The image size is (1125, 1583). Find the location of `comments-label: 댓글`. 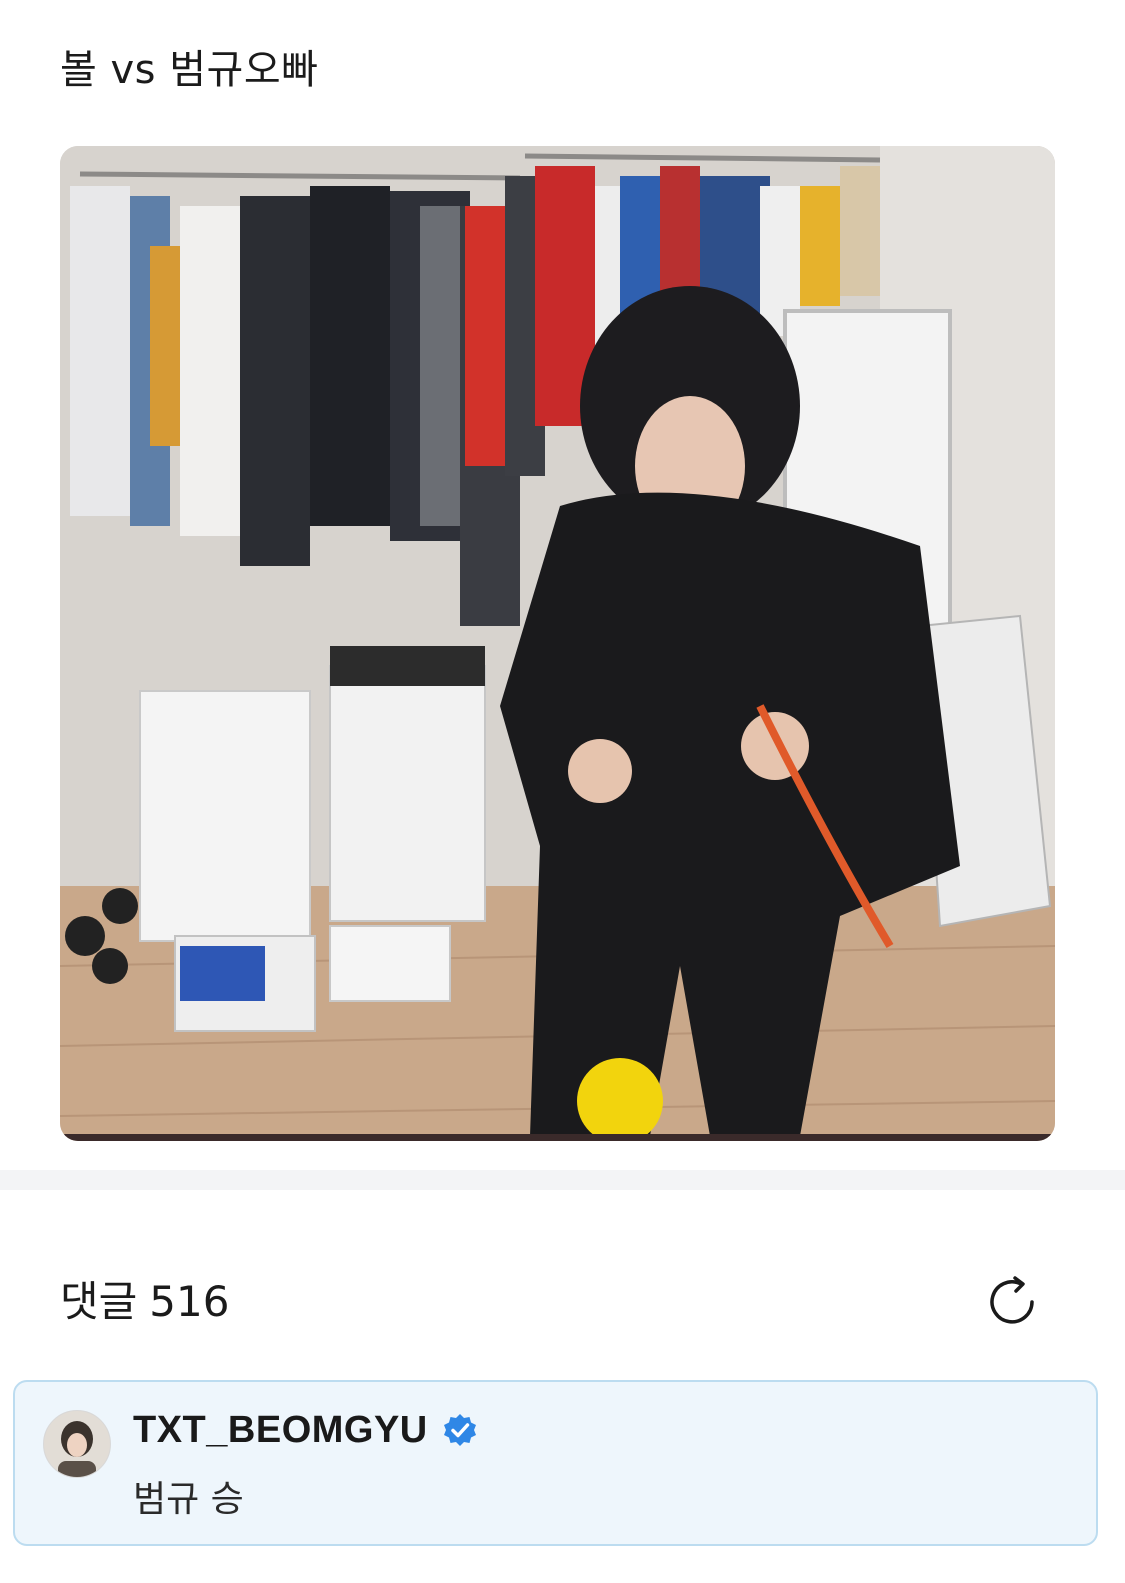

comments-label: 댓글 is located at coordinates (99, 1301).